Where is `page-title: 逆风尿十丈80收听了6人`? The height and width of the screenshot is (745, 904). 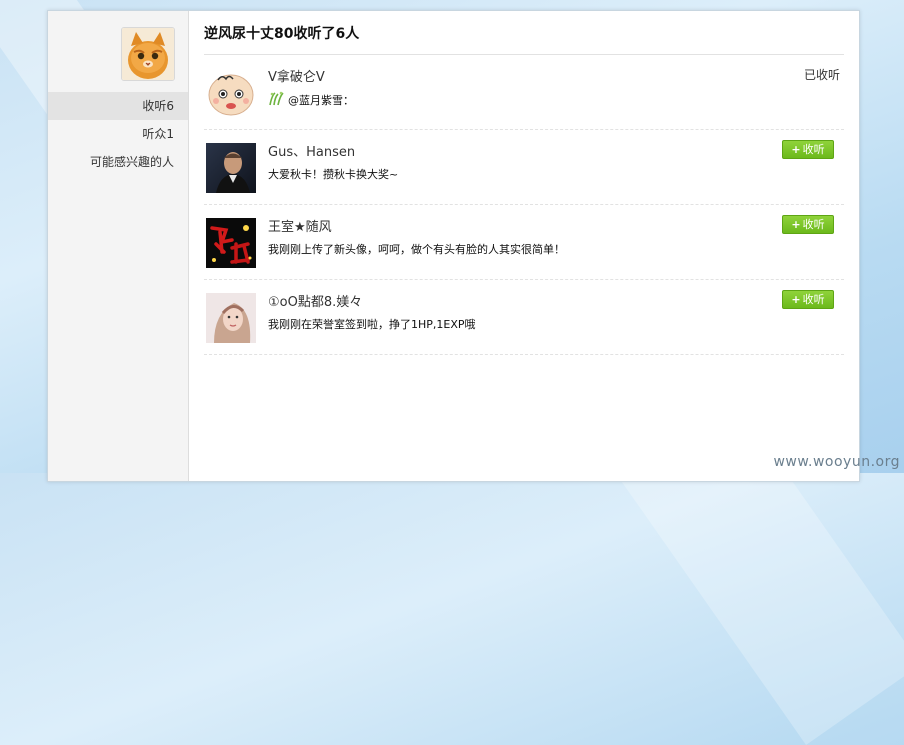 page-title: 逆风尿十丈80收听了6人 is located at coordinates (524, 33).